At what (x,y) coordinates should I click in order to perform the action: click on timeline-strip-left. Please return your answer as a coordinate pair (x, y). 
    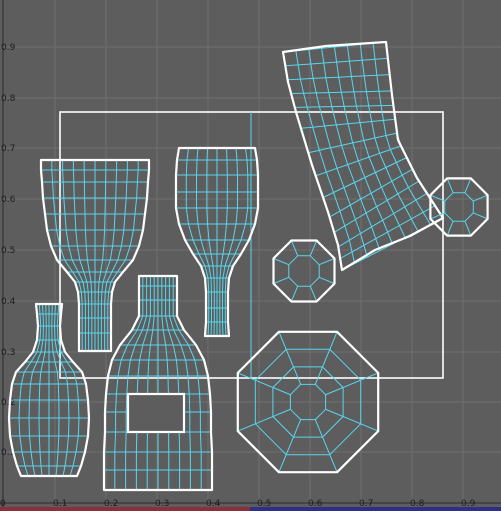
    Looking at the image, I should click on (125, 509).